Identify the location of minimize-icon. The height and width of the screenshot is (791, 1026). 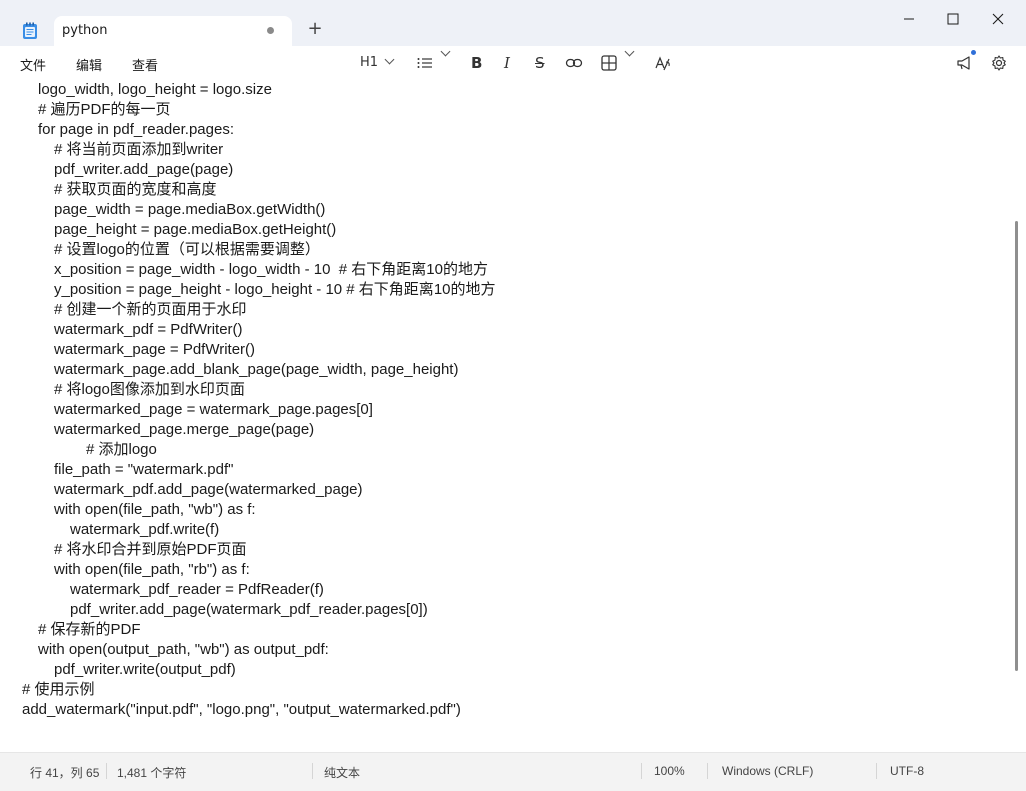
(909, 19).